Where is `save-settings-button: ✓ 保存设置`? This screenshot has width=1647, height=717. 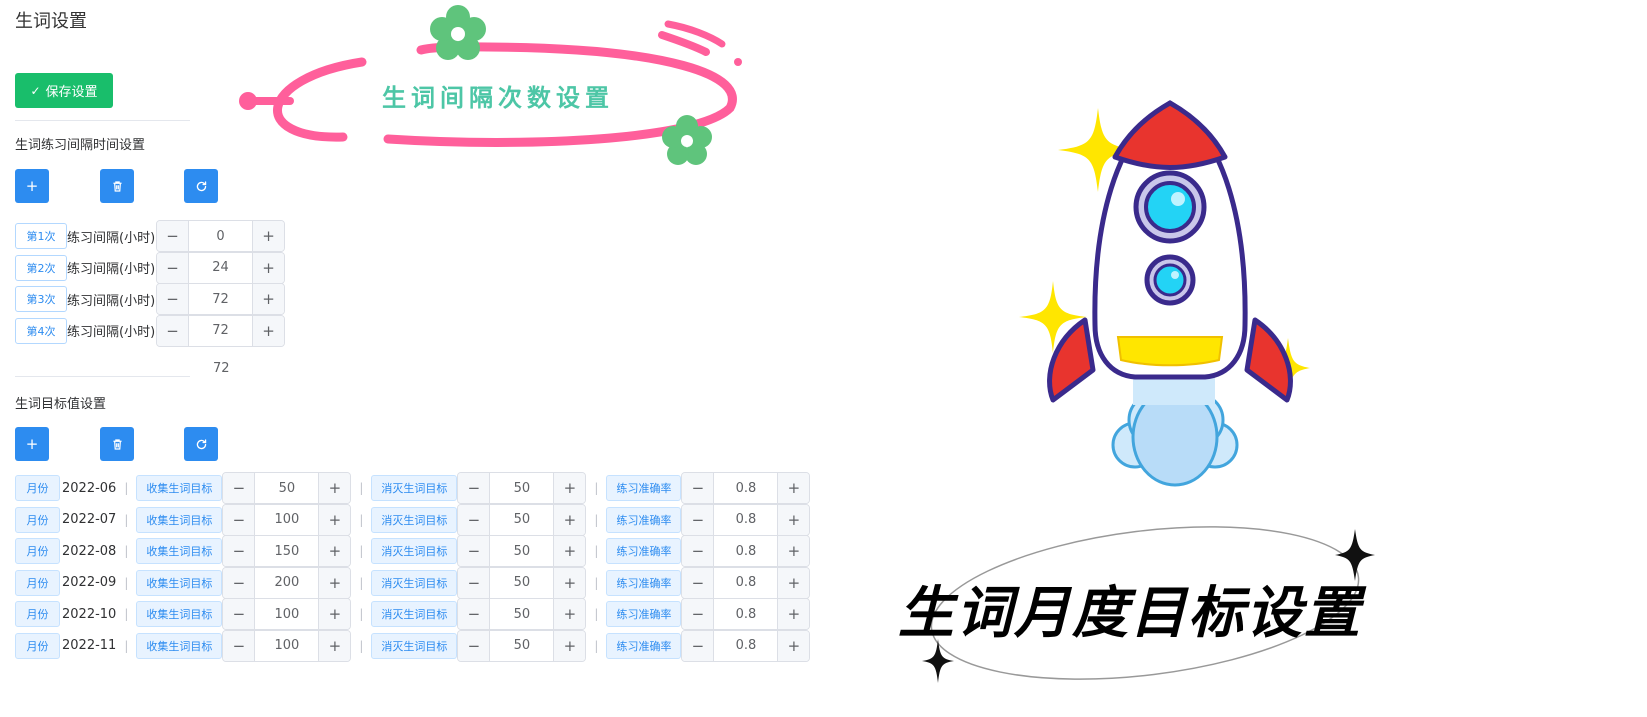 save-settings-button: ✓ 保存设置 is located at coordinates (64, 90).